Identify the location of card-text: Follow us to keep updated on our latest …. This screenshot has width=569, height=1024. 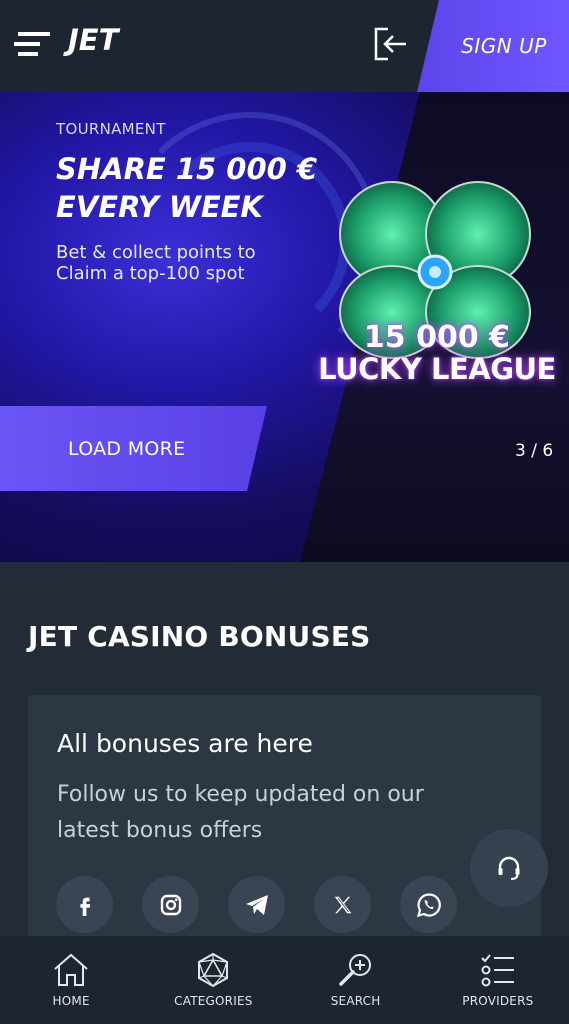
(240, 812).